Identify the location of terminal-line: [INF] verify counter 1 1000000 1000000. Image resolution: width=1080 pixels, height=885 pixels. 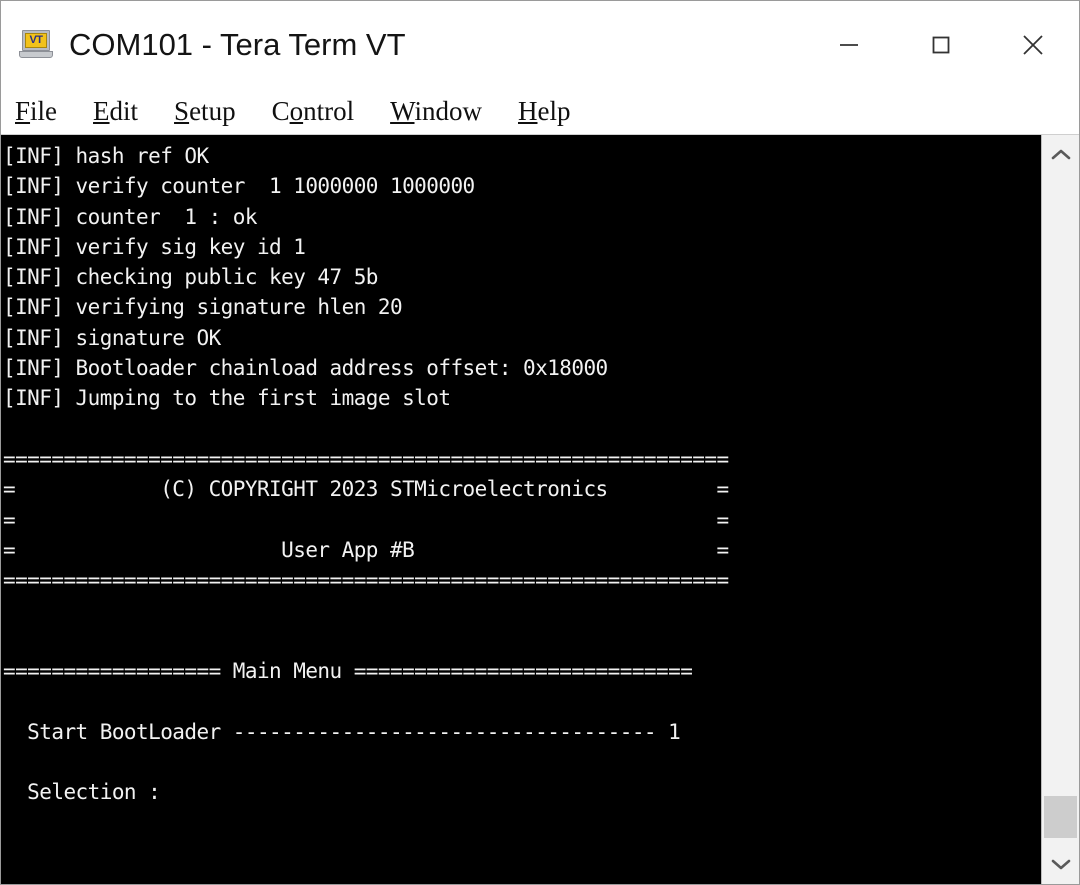
(239, 186).